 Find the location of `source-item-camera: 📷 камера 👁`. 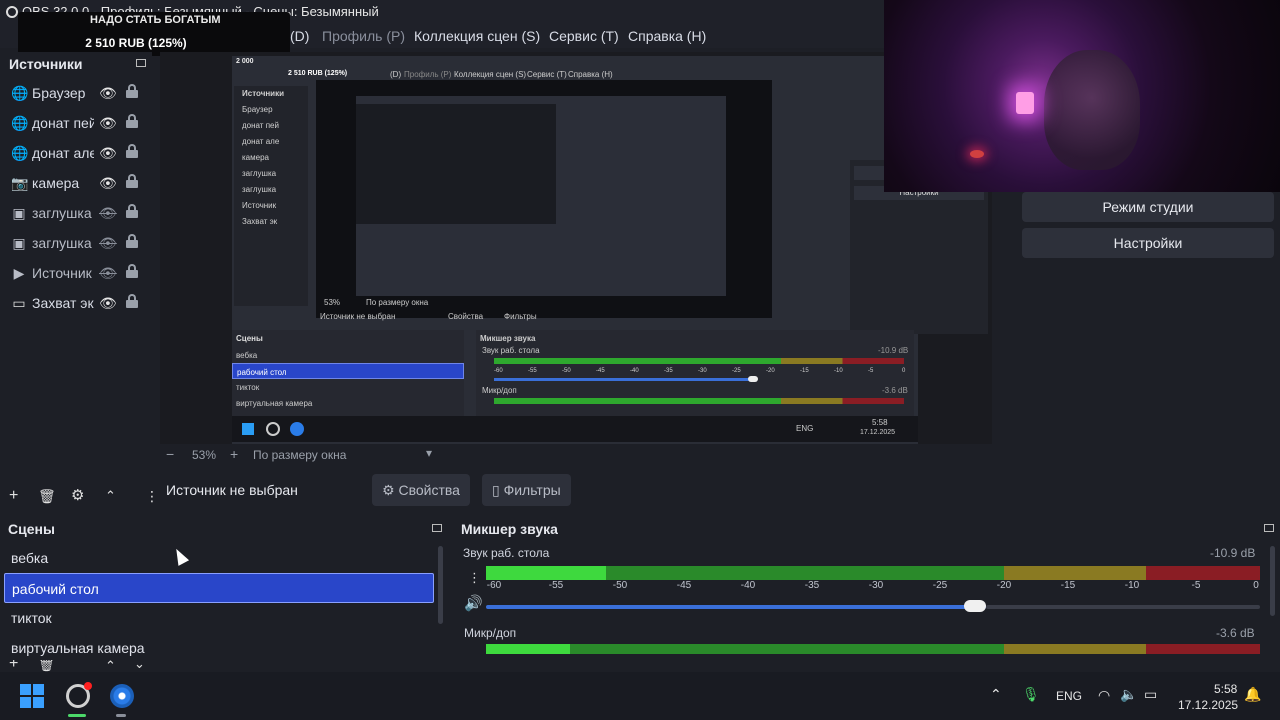

source-item-camera: 📷 камера 👁 is located at coordinates (76, 183).